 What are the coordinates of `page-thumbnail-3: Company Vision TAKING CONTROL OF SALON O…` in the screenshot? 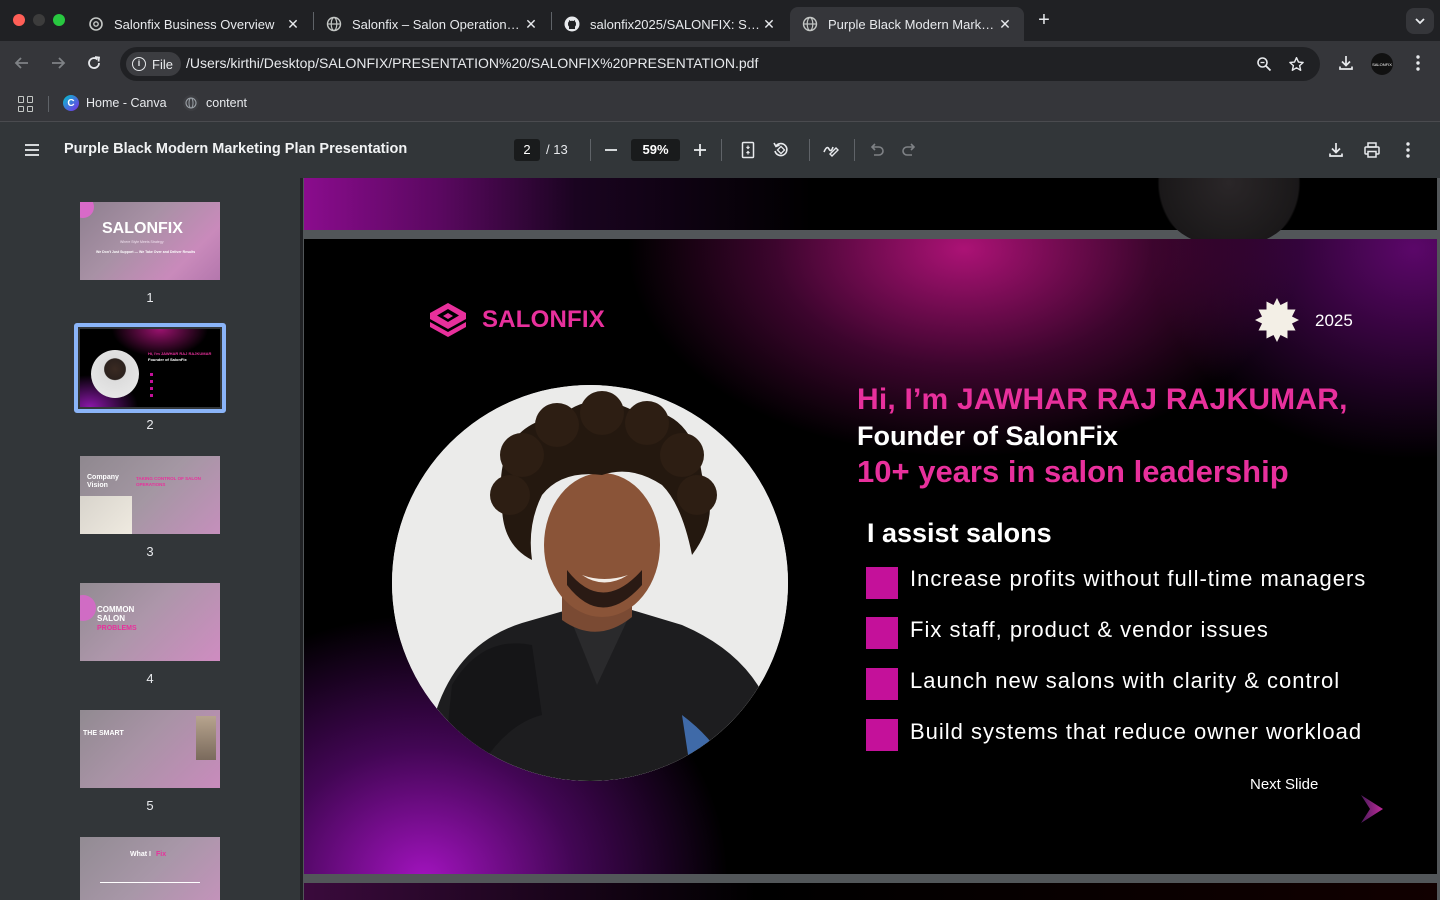 It's located at (150, 495).